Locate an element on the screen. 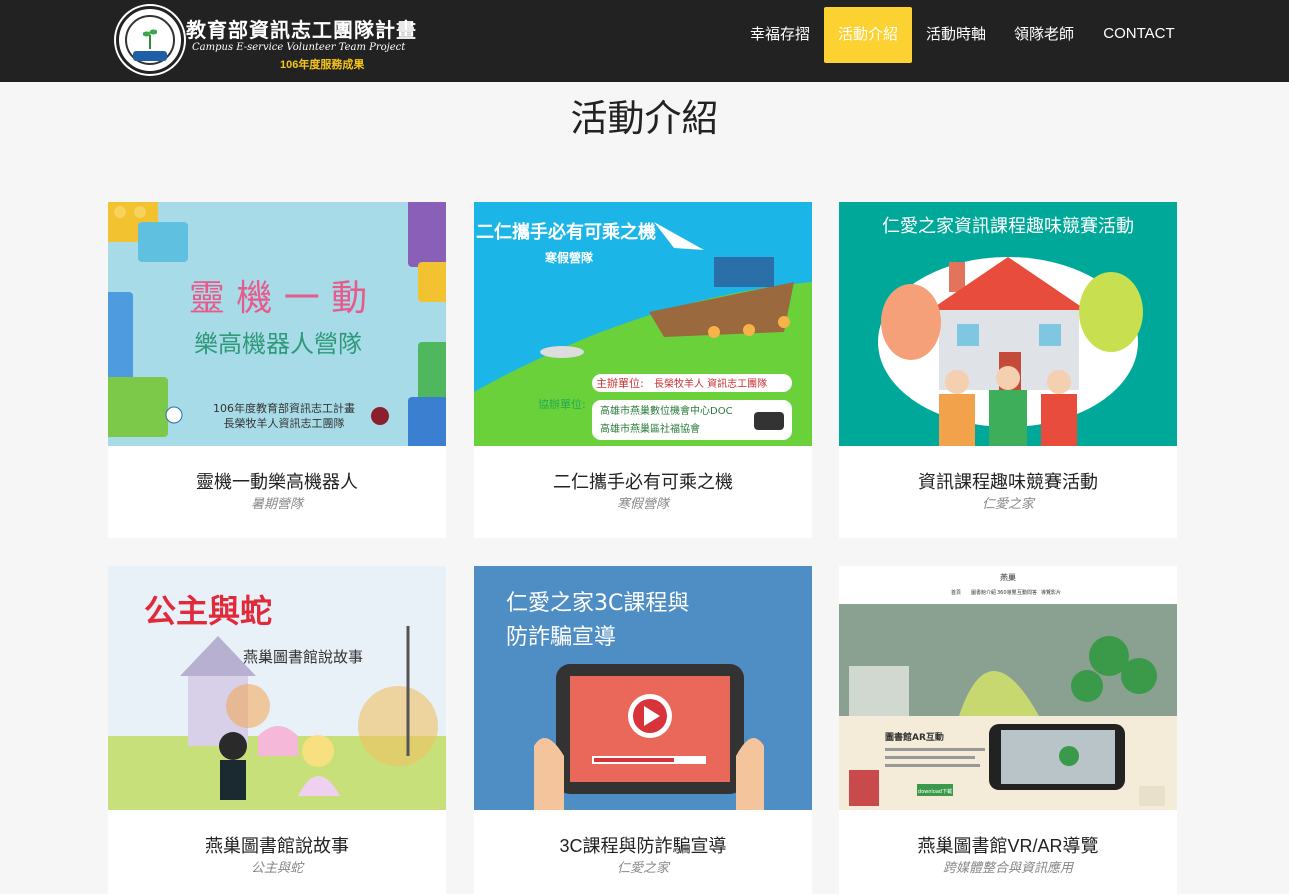 Image resolution: width=1289 pixels, height=894 pixels. nav-item-happiness-passbook: 幸福存摺 is located at coordinates (780, 35).